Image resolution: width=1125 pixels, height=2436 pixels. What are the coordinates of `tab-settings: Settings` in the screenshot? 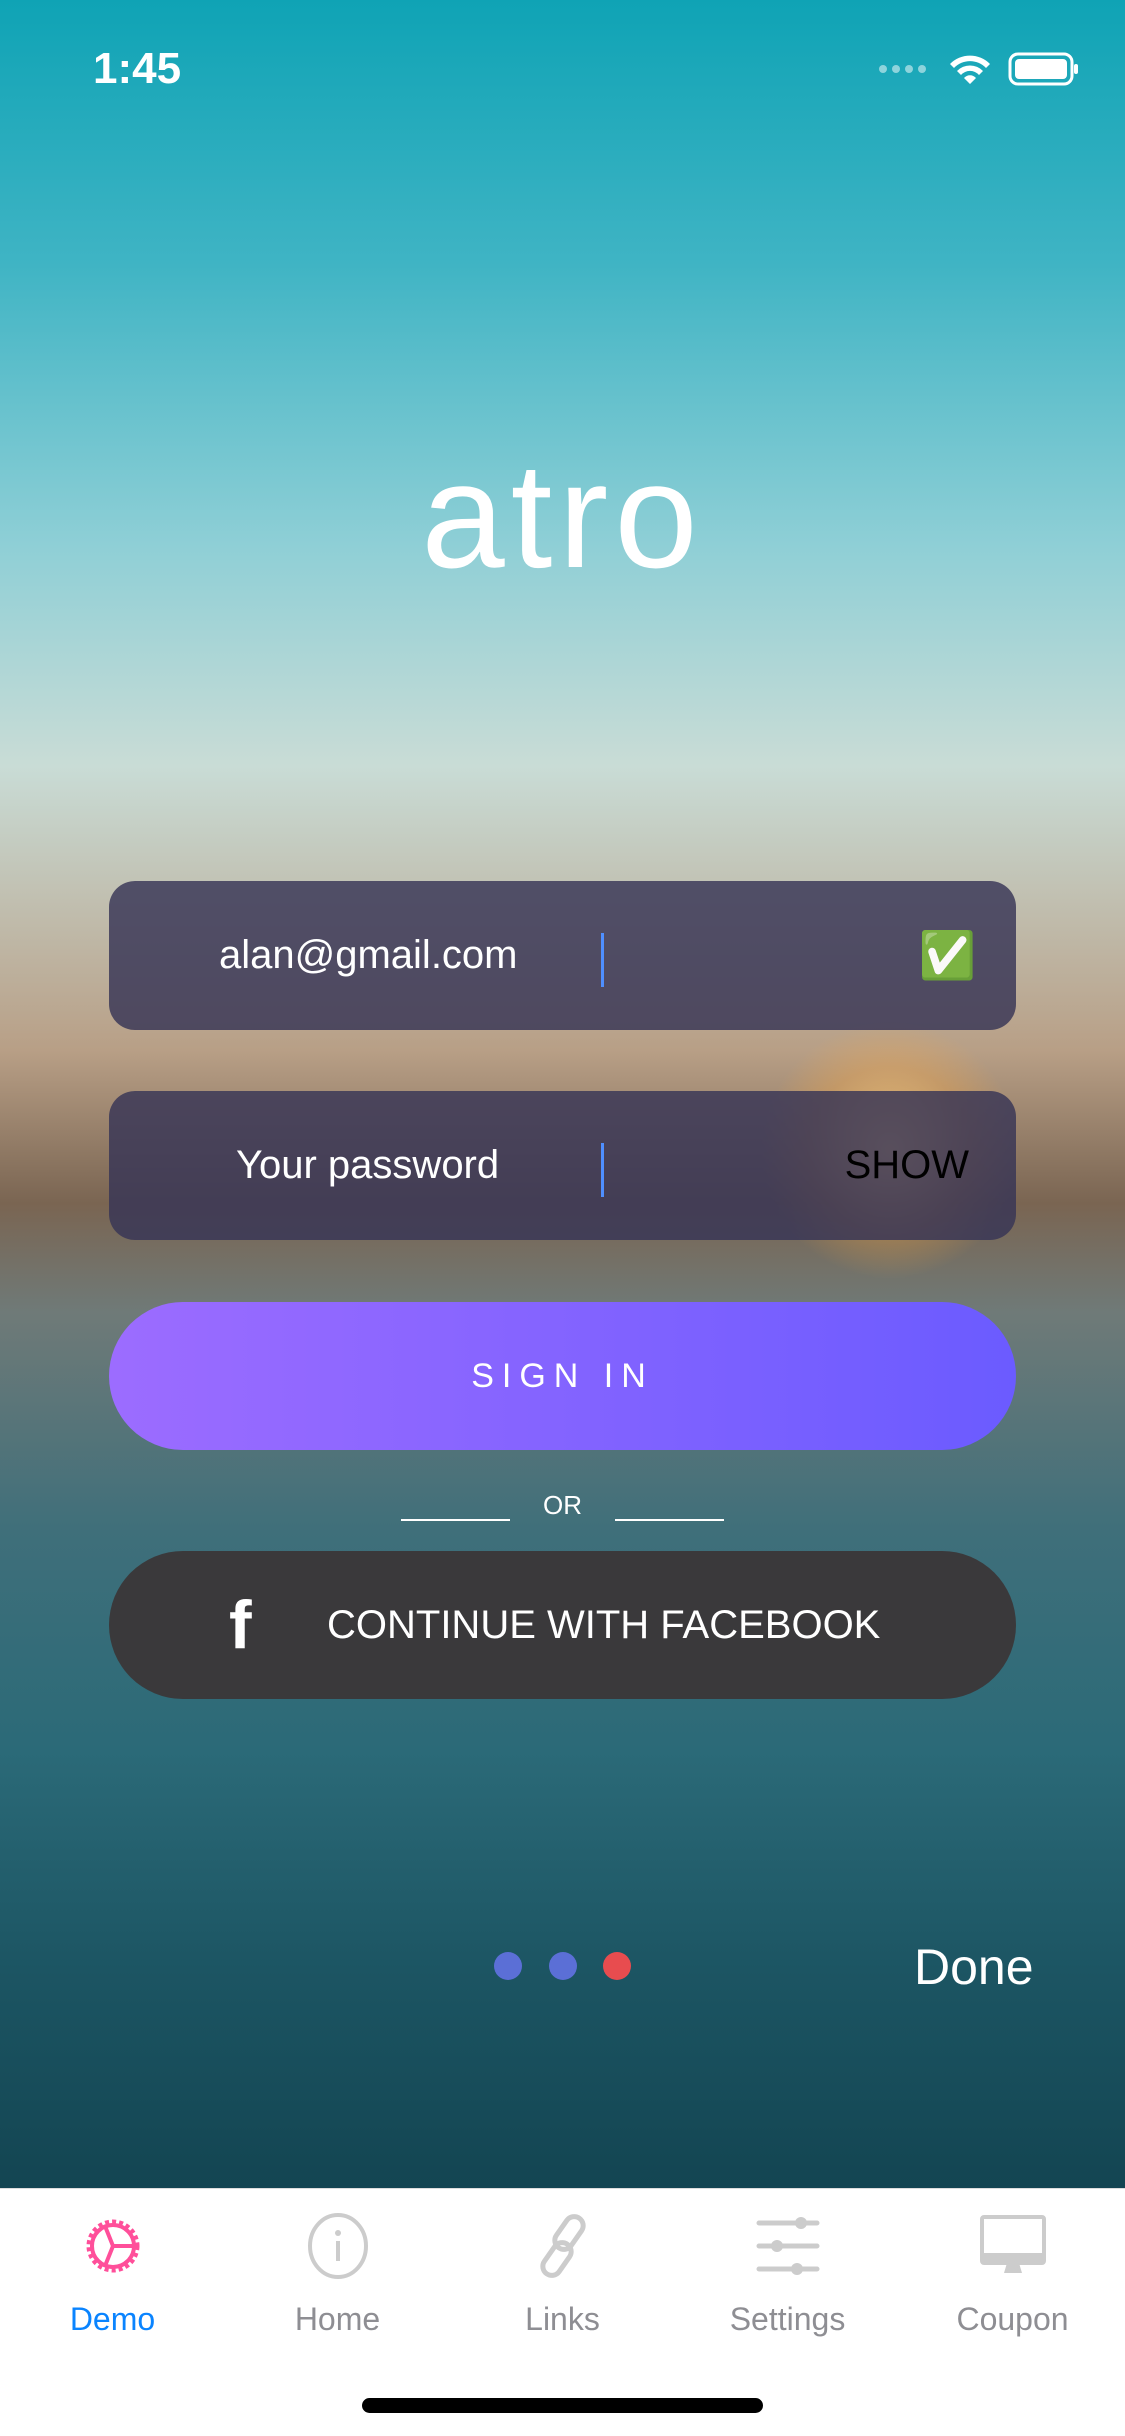 It's located at (787, 2275).